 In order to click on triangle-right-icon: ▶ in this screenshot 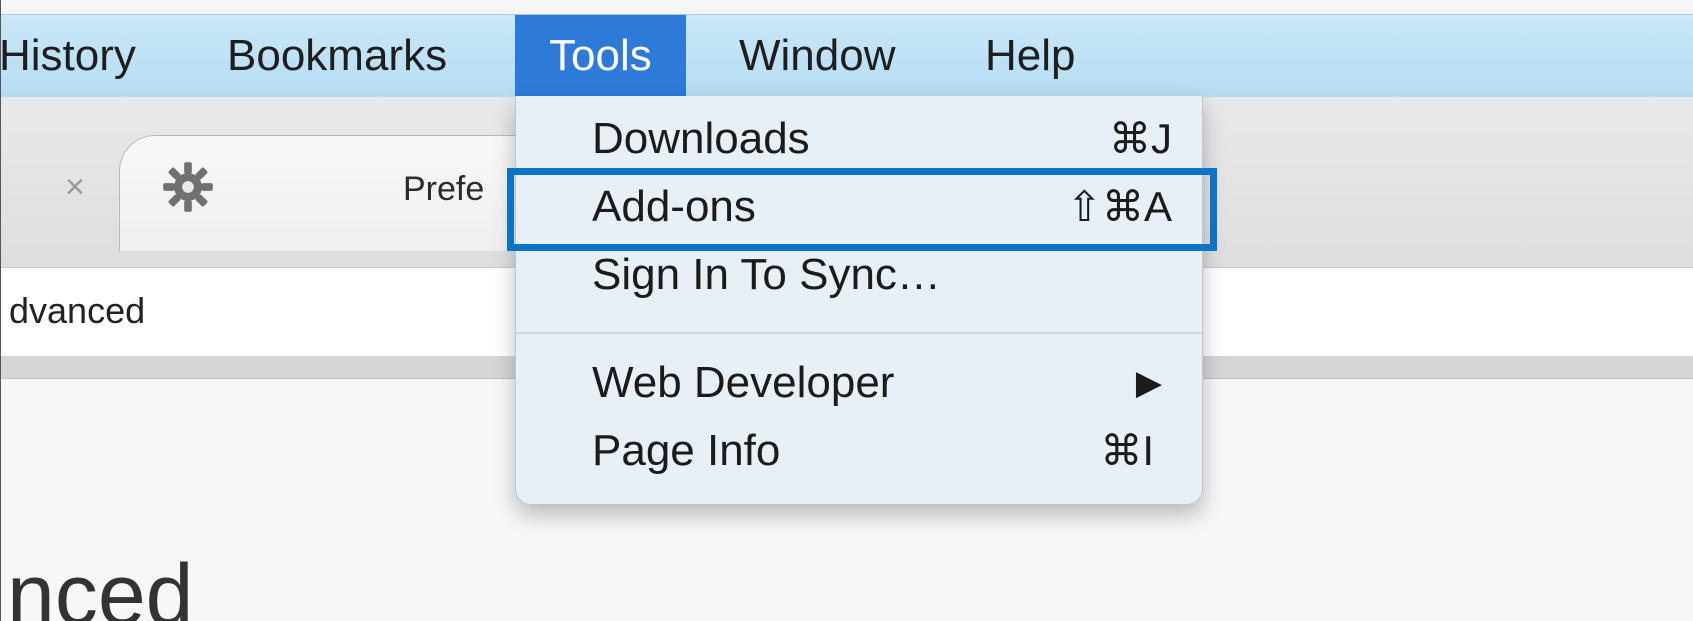, I will do `click(1148, 383)`.